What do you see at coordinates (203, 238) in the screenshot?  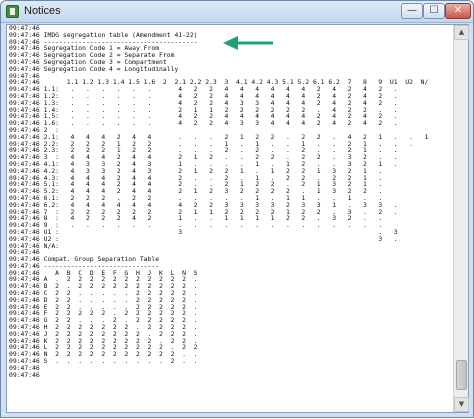 I see `log-line: 09:47:46 U2 : 3 .` at bounding box center [203, 238].